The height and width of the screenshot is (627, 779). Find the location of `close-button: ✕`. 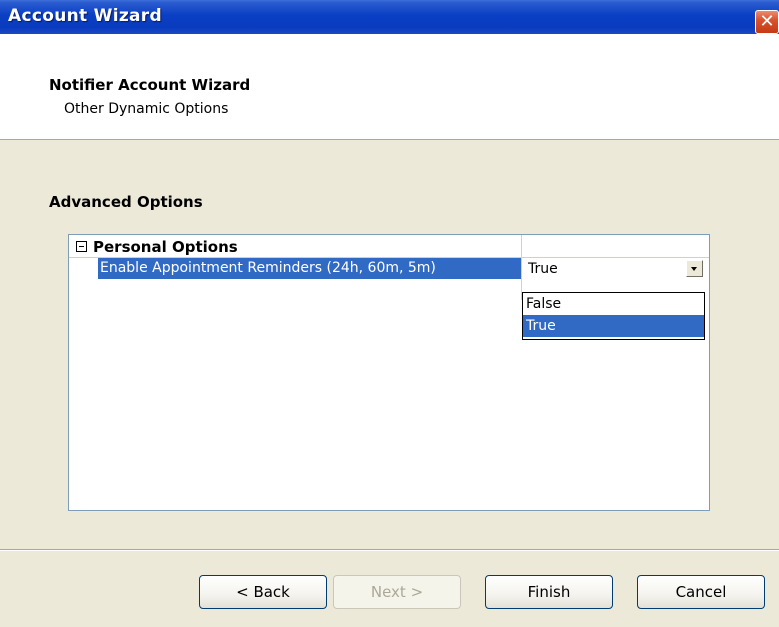

close-button: ✕ is located at coordinates (767, 22).